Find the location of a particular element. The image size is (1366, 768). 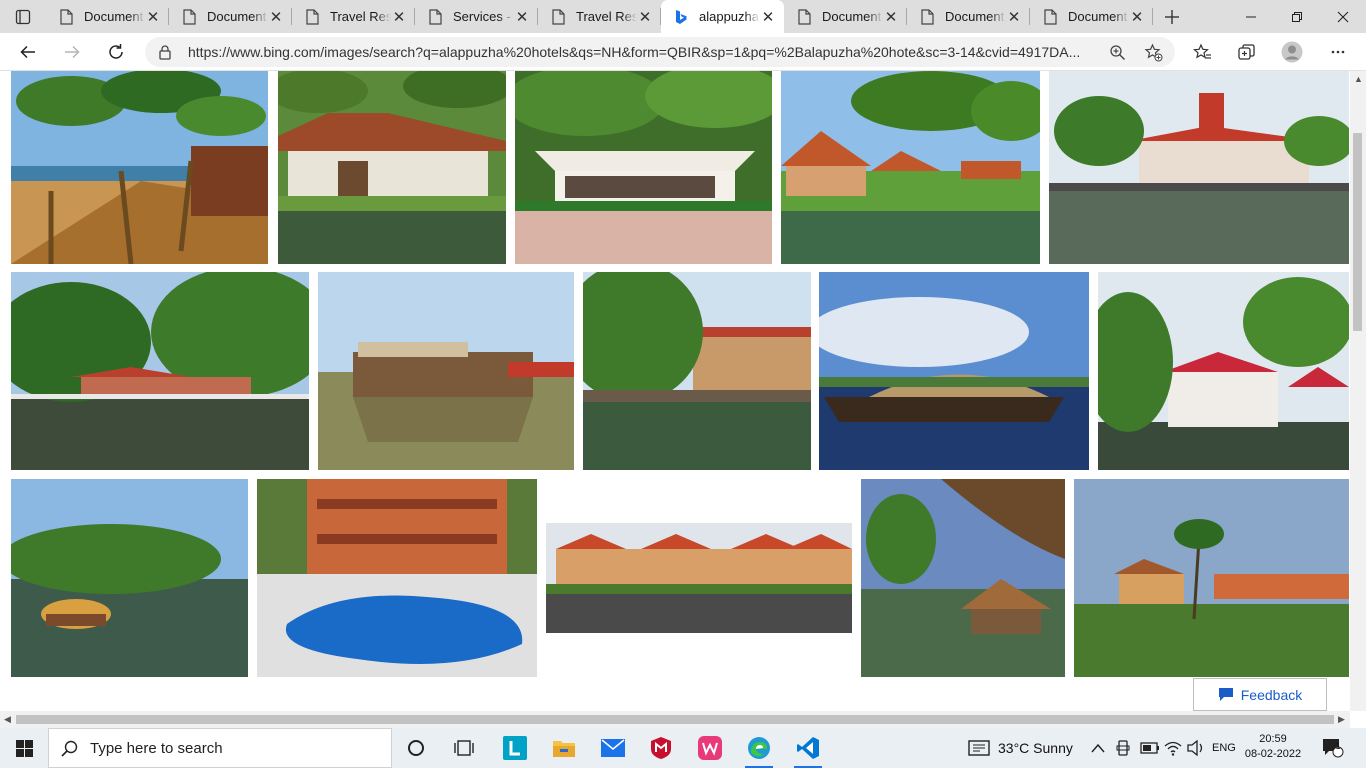

new-tab-button is located at coordinates (1172, 16).